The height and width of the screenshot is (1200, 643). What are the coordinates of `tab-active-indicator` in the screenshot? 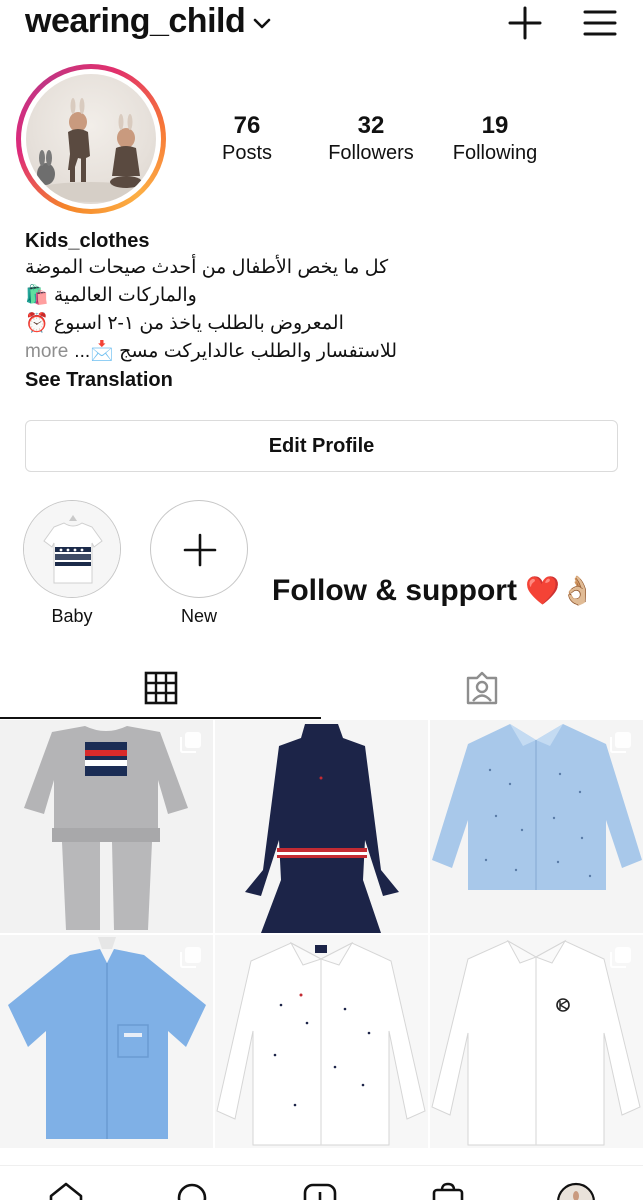 It's located at (160, 718).